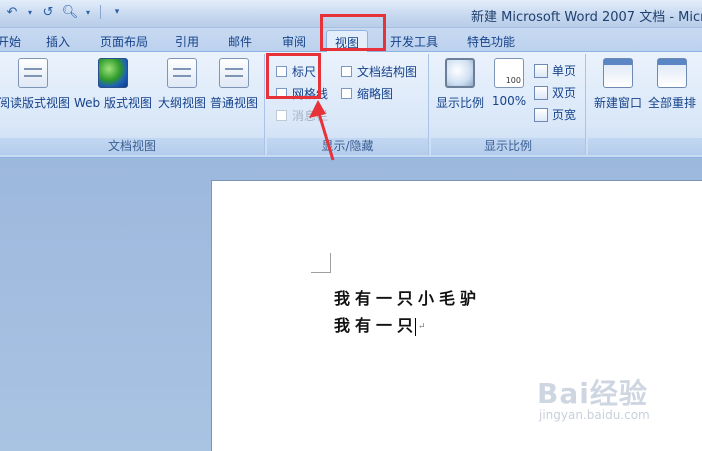  I want to click on annotation-arrow, so click(322, 130).